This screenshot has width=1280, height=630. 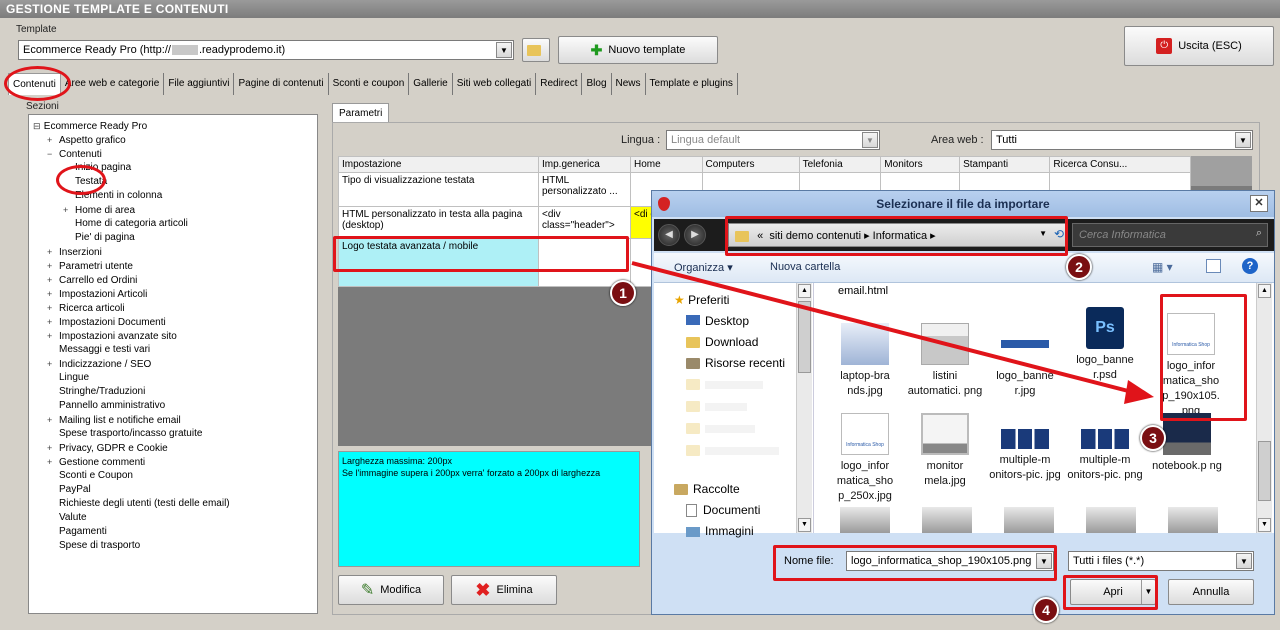 What do you see at coordinates (1046, 610) in the screenshot?
I see `step-badge-4: 4` at bounding box center [1046, 610].